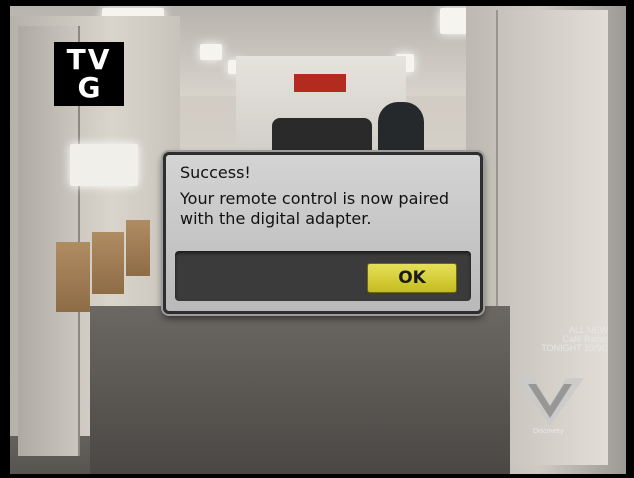 This screenshot has height=478, width=634. What do you see at coordinates (89, 87) in the screenshot?
I see `rating-line2: G` at bounding box center [89, 87].